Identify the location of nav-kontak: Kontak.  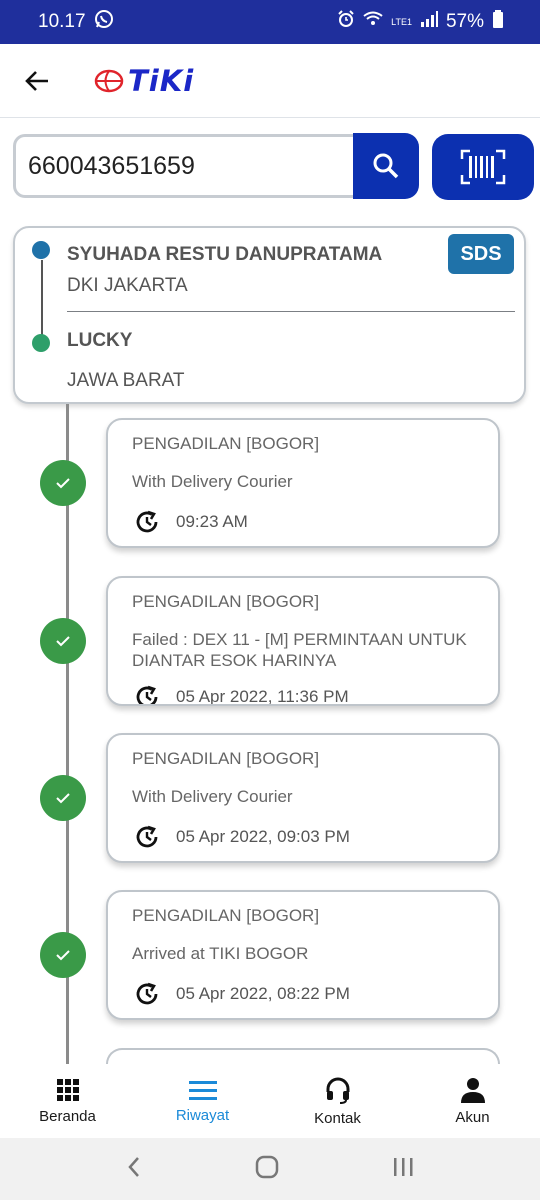
(337, 1101).